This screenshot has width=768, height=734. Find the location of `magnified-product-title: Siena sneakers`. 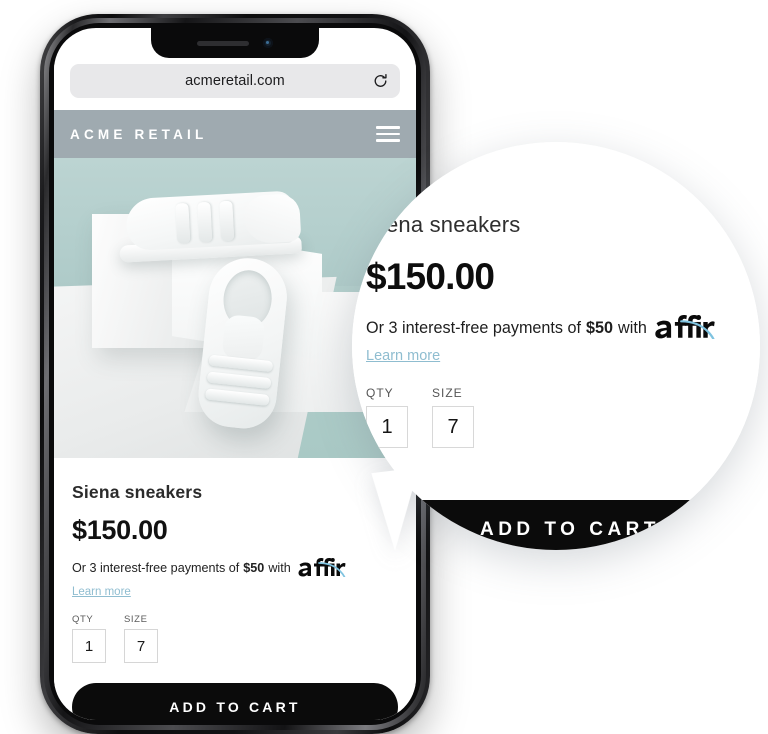

magnified-product-title: Siena sneakers is located at coordinates (443, 224).